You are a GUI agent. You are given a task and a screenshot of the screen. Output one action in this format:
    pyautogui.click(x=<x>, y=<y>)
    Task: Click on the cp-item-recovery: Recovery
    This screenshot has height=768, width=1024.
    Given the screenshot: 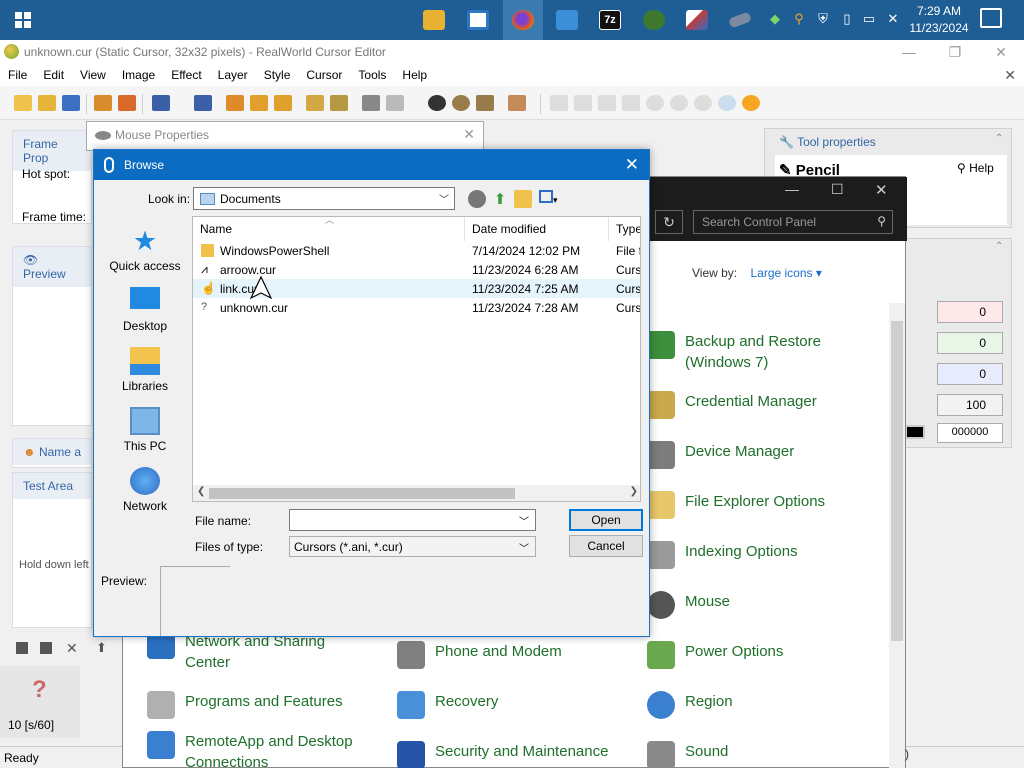 What is the action you would take?
    pyautogui.click(x=447, y=705)
    